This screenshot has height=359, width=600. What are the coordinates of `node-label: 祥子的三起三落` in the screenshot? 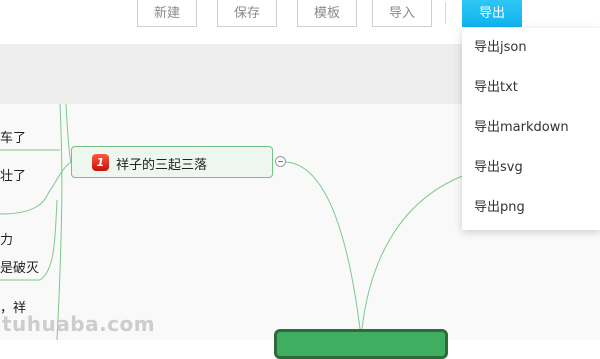 It's located at (162, 165).